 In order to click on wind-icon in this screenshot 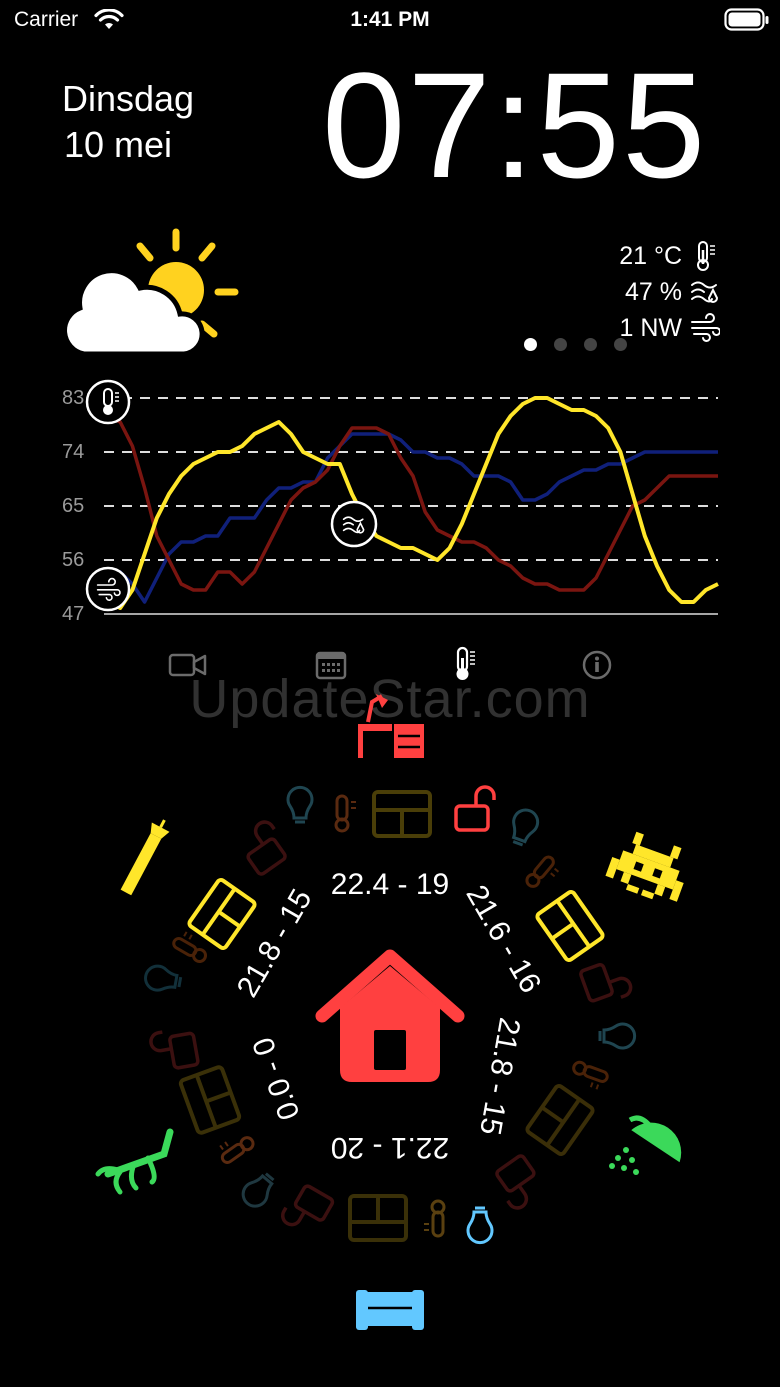, I will do `click(705, 327)`.